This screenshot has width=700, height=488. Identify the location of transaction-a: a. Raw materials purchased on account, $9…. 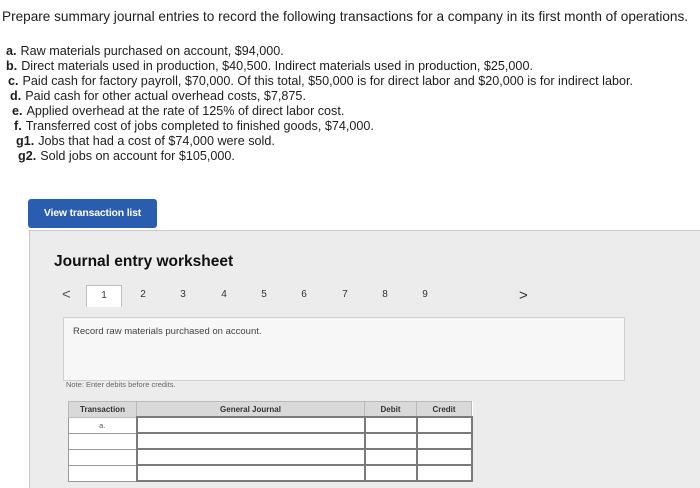
(145, 51).